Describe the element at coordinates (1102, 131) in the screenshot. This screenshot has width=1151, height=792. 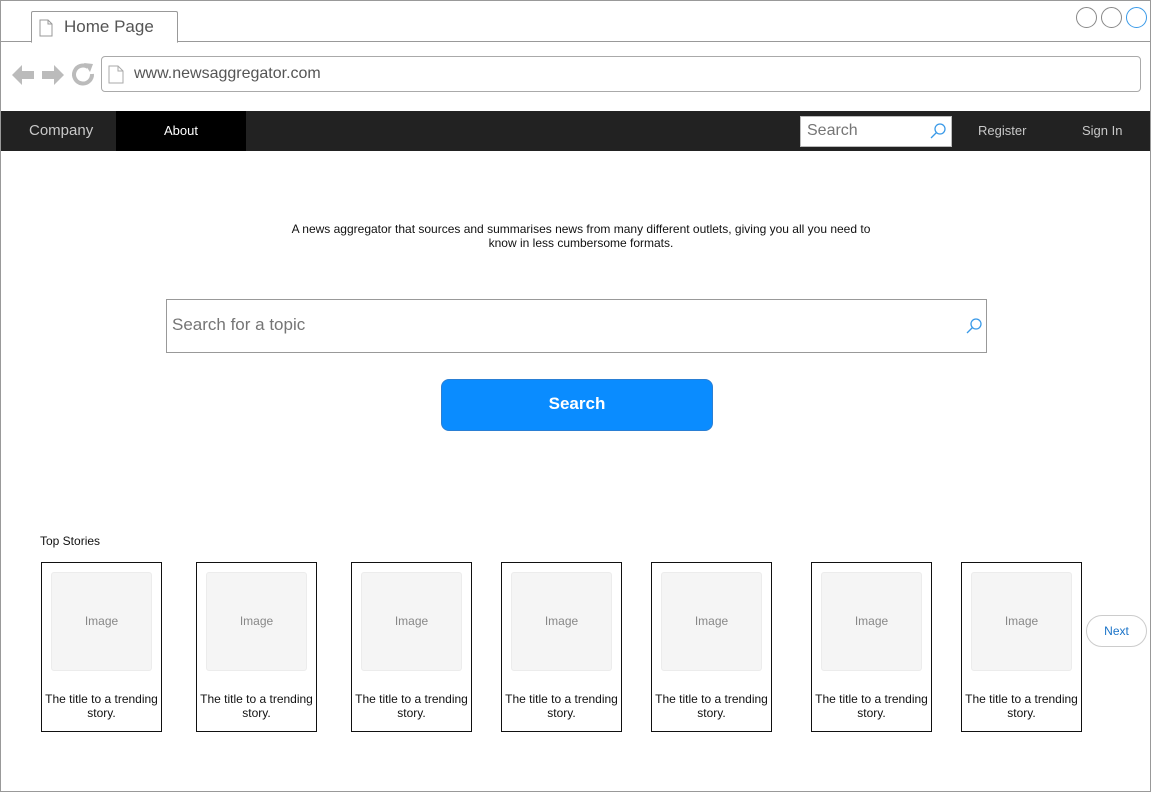
I see `nav-sign-in: Sign In` at that location.